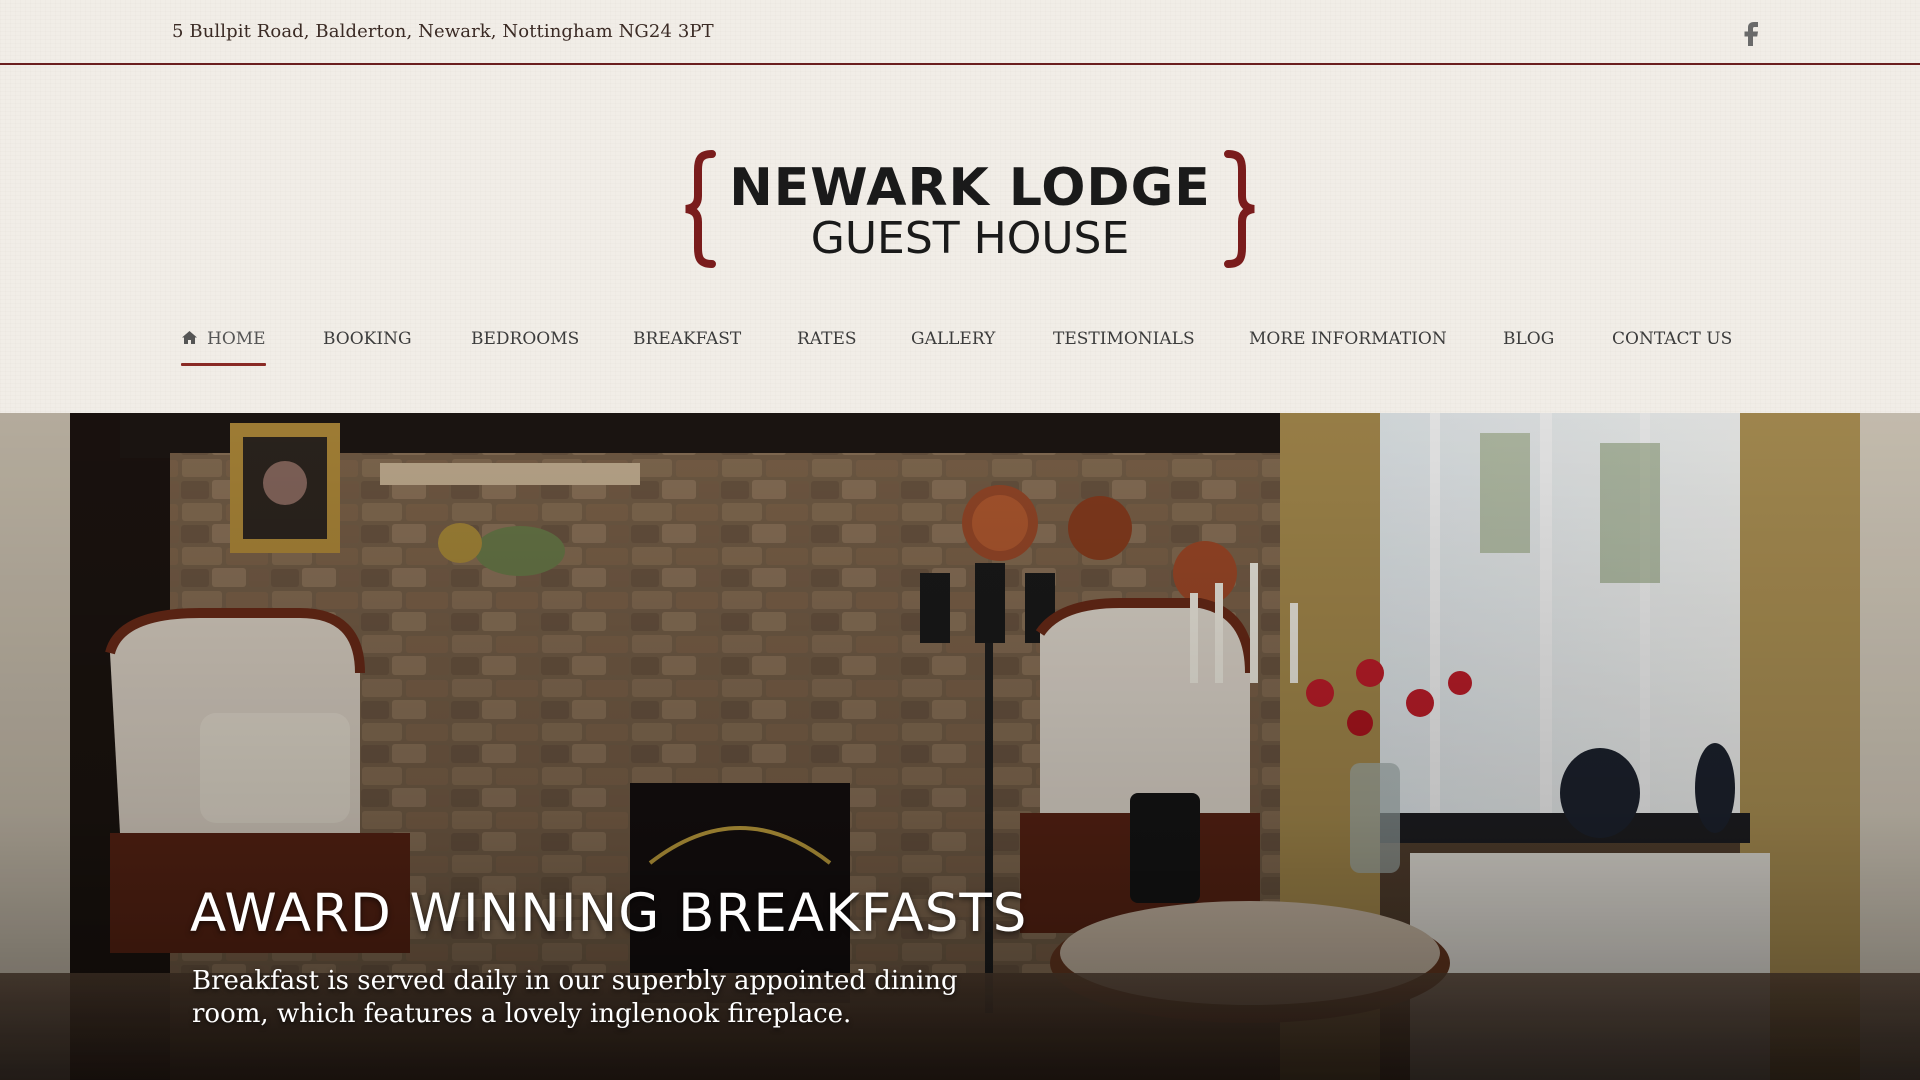  What do you see at coordinates (1124, 348) in the screenshot?
I see `nav-testimonials: TESTIMONIALS` at bounding box center [1124, 348].